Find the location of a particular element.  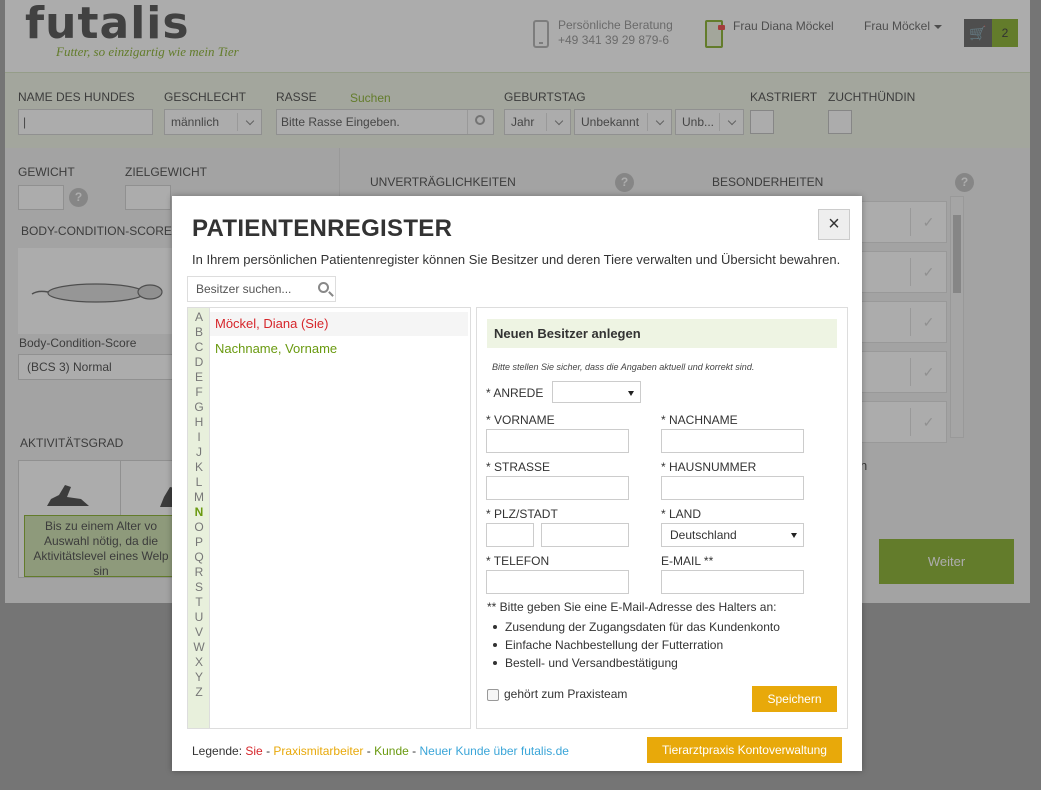

street-input is located at coordinates (557, 488).